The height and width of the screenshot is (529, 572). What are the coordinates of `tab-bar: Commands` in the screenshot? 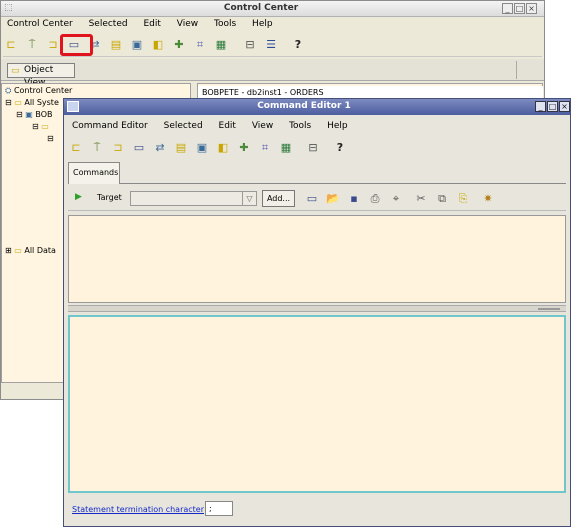 It's located at (317, 173).